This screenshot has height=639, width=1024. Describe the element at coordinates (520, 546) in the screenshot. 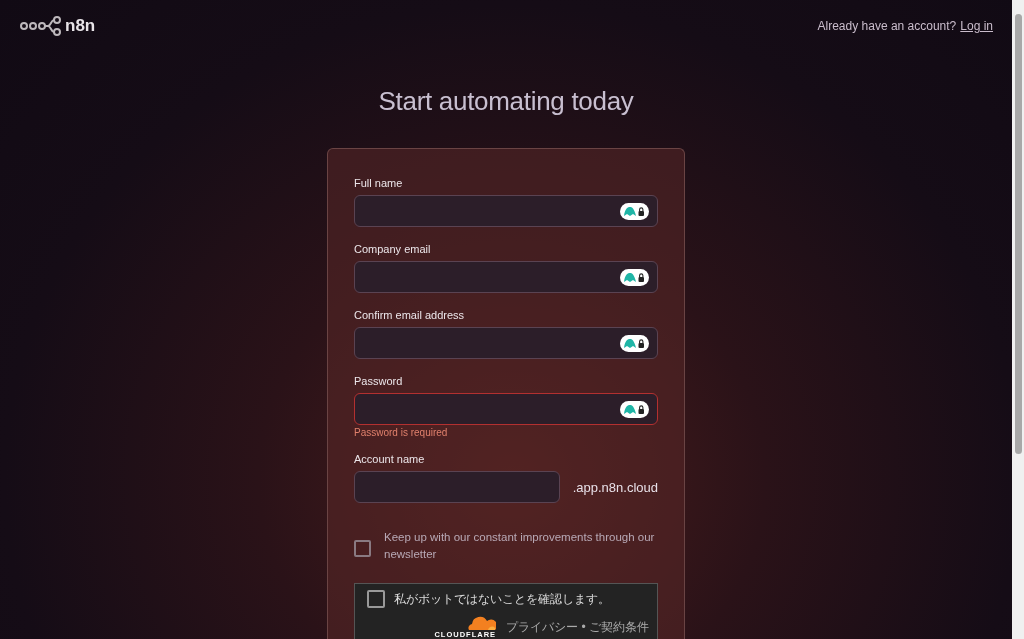

I see `newsletter-label: Keep up with our constant improvements through our newsletter` at that location.